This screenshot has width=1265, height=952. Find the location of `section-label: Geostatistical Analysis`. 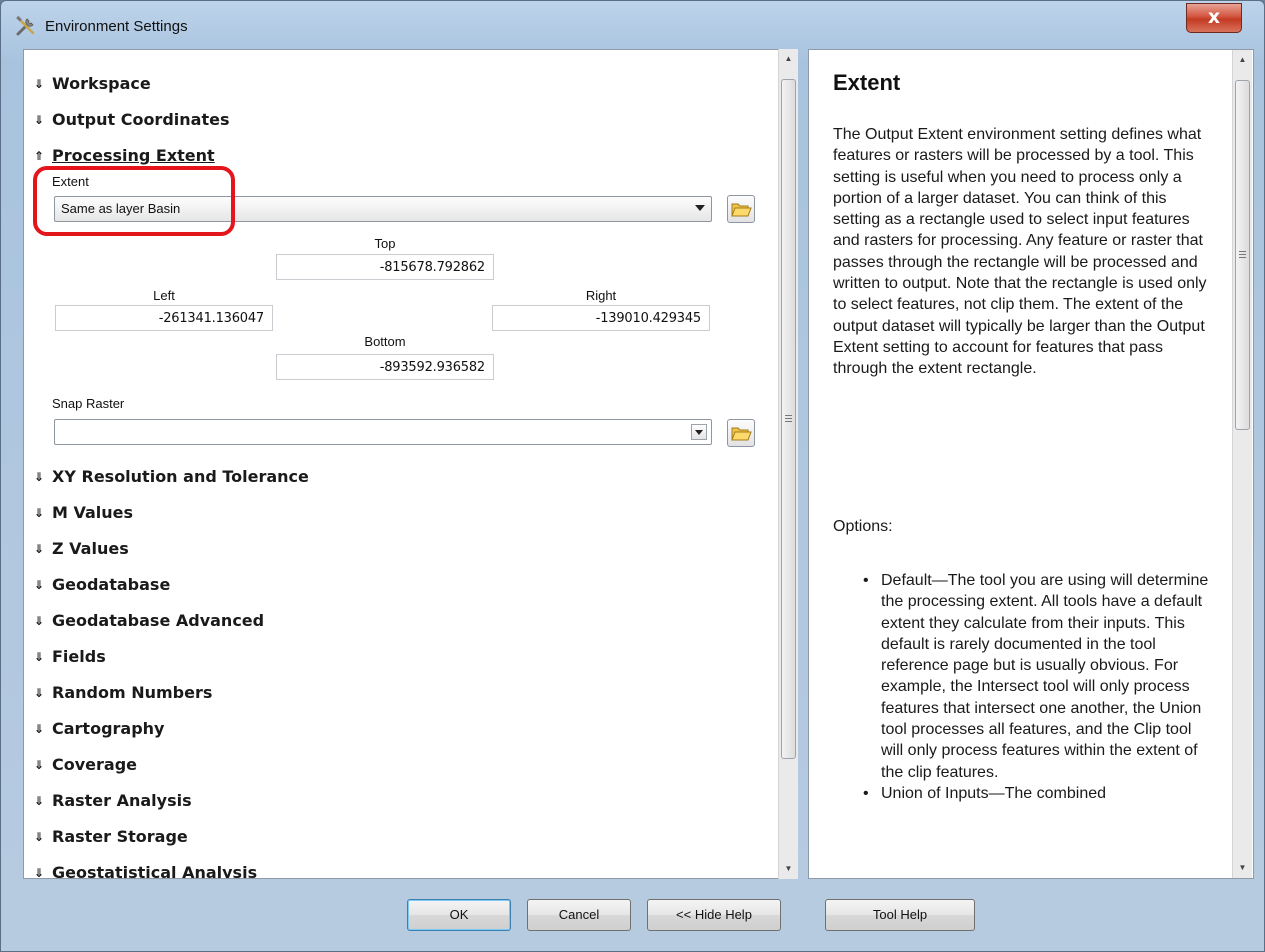

section-label: Geostatistical Analysis is located at coordinates (155, 871).